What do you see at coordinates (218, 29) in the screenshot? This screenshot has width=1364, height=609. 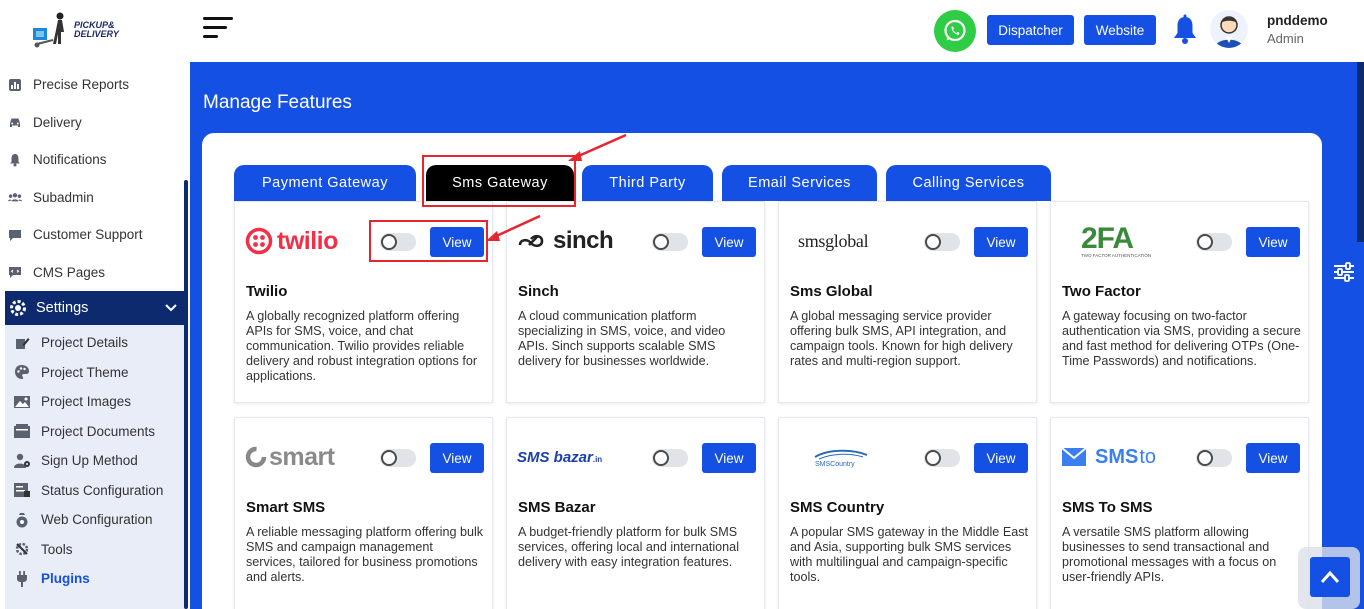 I see `hamburger-menu-icon` at bounding box center [218, 29].